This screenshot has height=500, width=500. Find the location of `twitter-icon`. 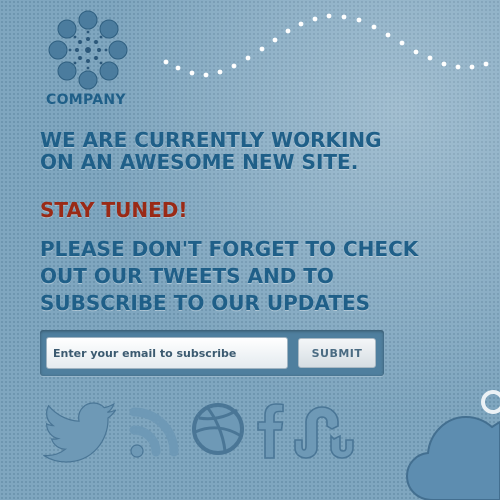

twitter-icon is located at coordinates (79, 433).